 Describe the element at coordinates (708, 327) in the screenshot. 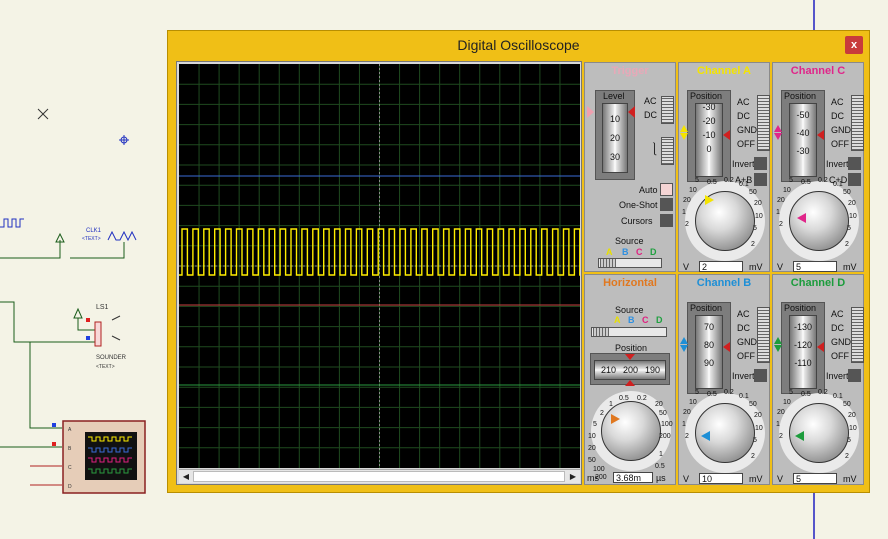

I see `ch-b-position-value-1: 70` at that location.